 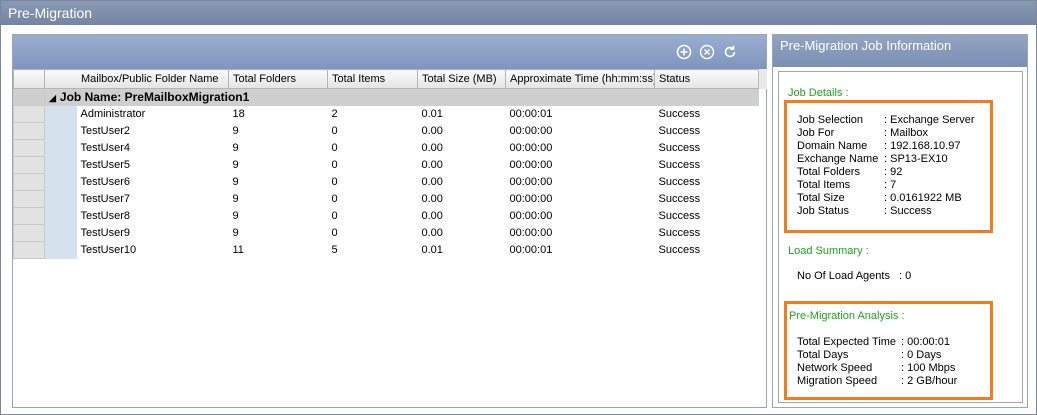 I want to click on table-row: TestUser7 9 0 0.00 00:00:00 Success, so click(x=386, y=199).